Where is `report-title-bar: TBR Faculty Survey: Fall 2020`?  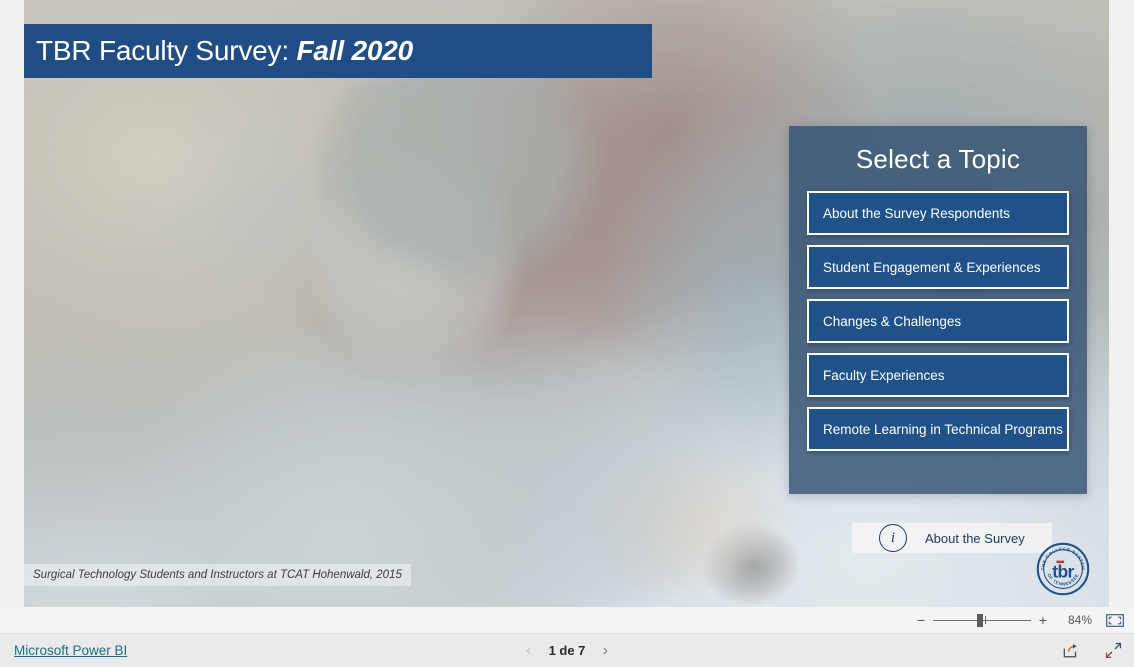
report-title-bar: TBR Faculty Survey: Fall 2020 is located at coordinates (338, 51).